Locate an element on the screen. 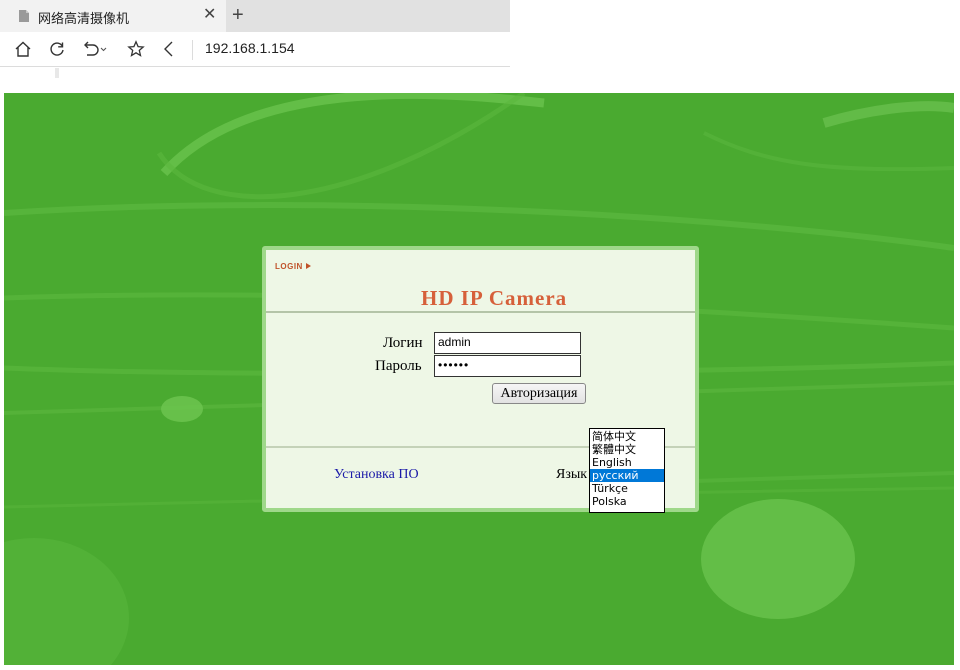 This screenshot has width=960, height=670. username-label: Логин is located at coordinates (403, 343).